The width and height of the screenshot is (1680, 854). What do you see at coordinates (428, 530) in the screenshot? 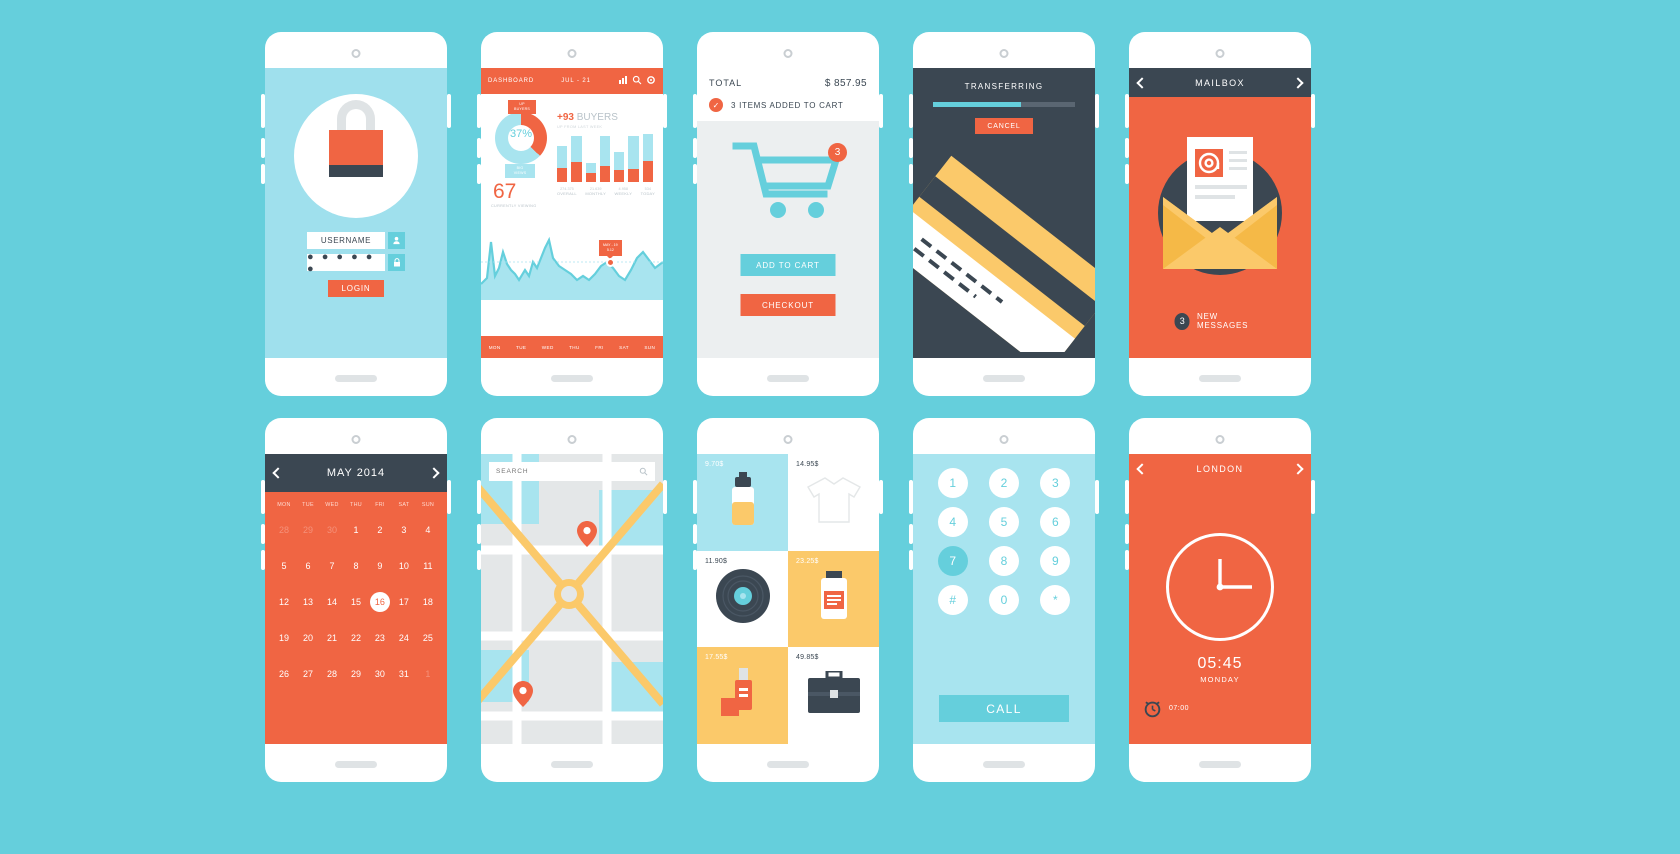
I see `calendar-day: 4` at bounding box center [428, 530].